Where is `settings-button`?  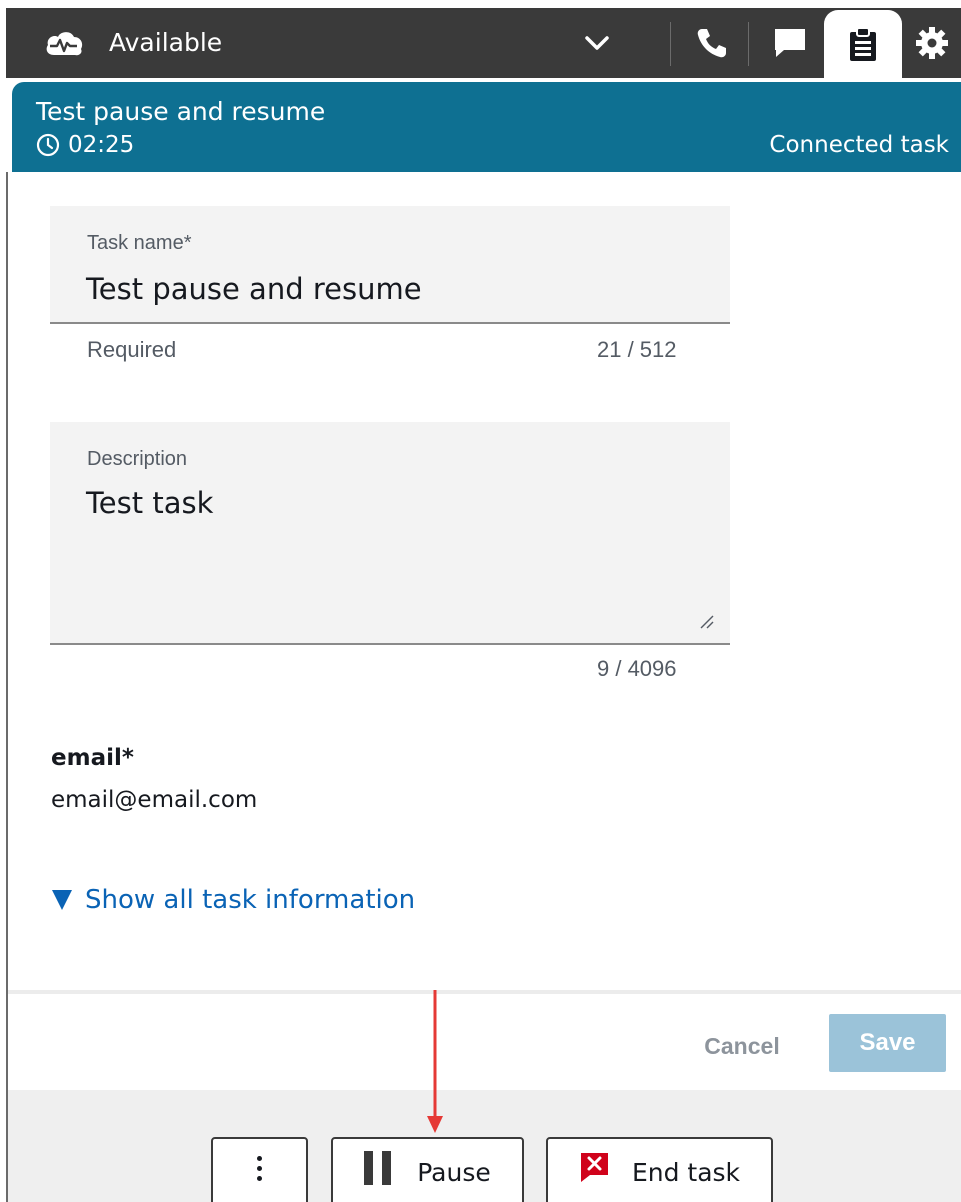
settings-button is located at coordinates (931, 43).